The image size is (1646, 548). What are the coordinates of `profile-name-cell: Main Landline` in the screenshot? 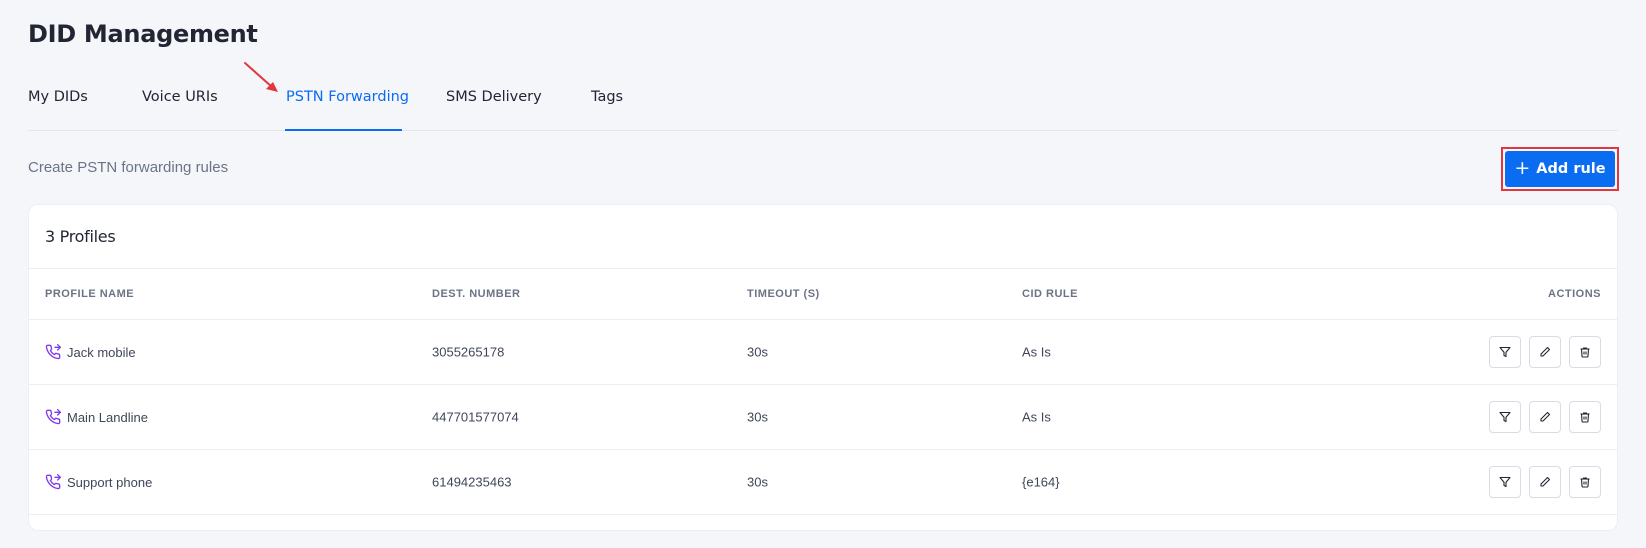 It's located at (96, 417).